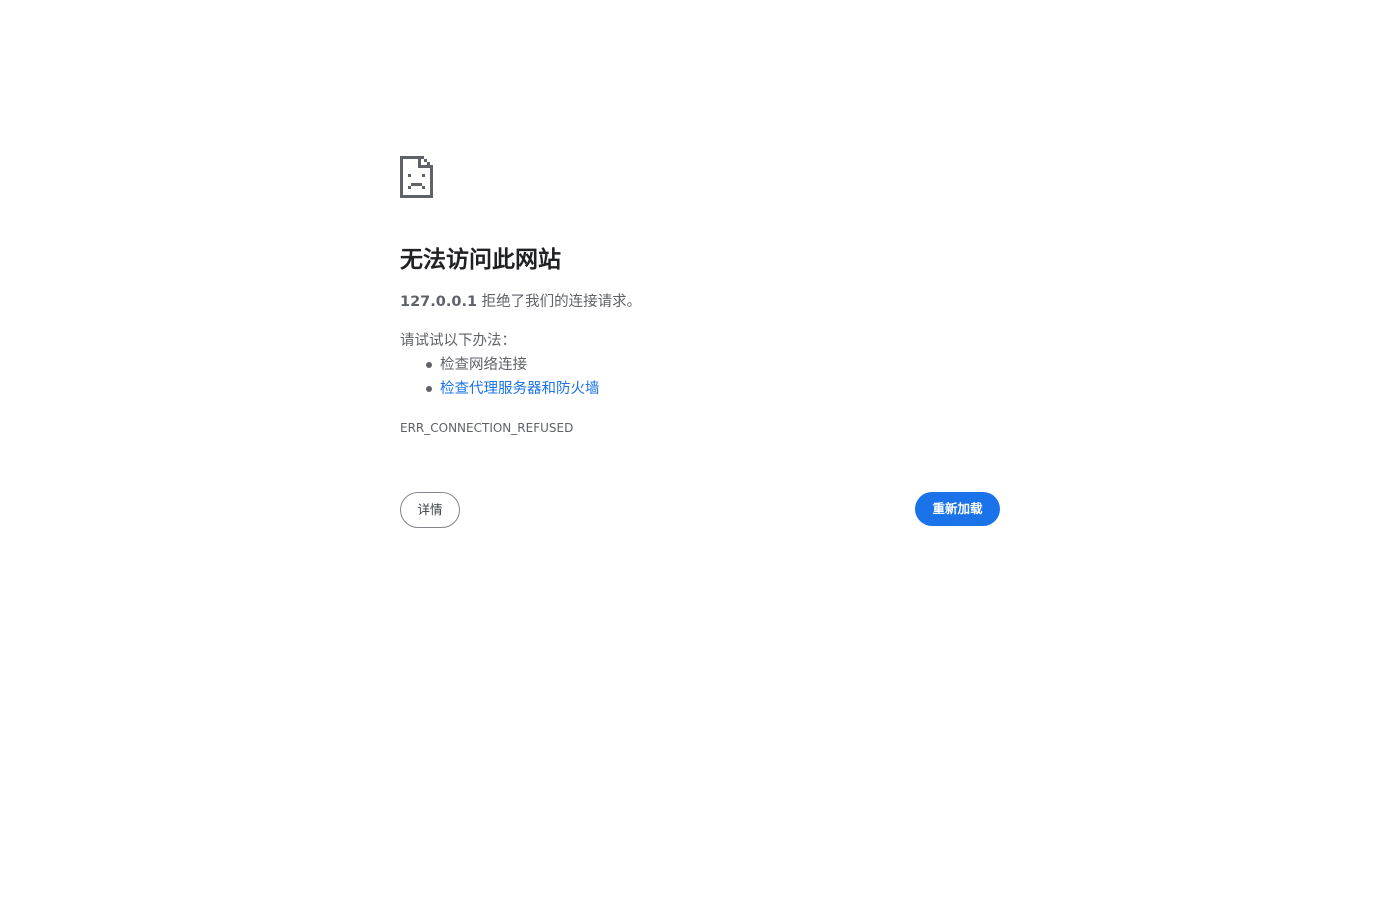 This screenshot has width=1400, height=900. What do you see at coordinates (483, 365) in the screenshot?
I see `suggestion-check-network: 检查网络连接` at bounding box center [483, 365].